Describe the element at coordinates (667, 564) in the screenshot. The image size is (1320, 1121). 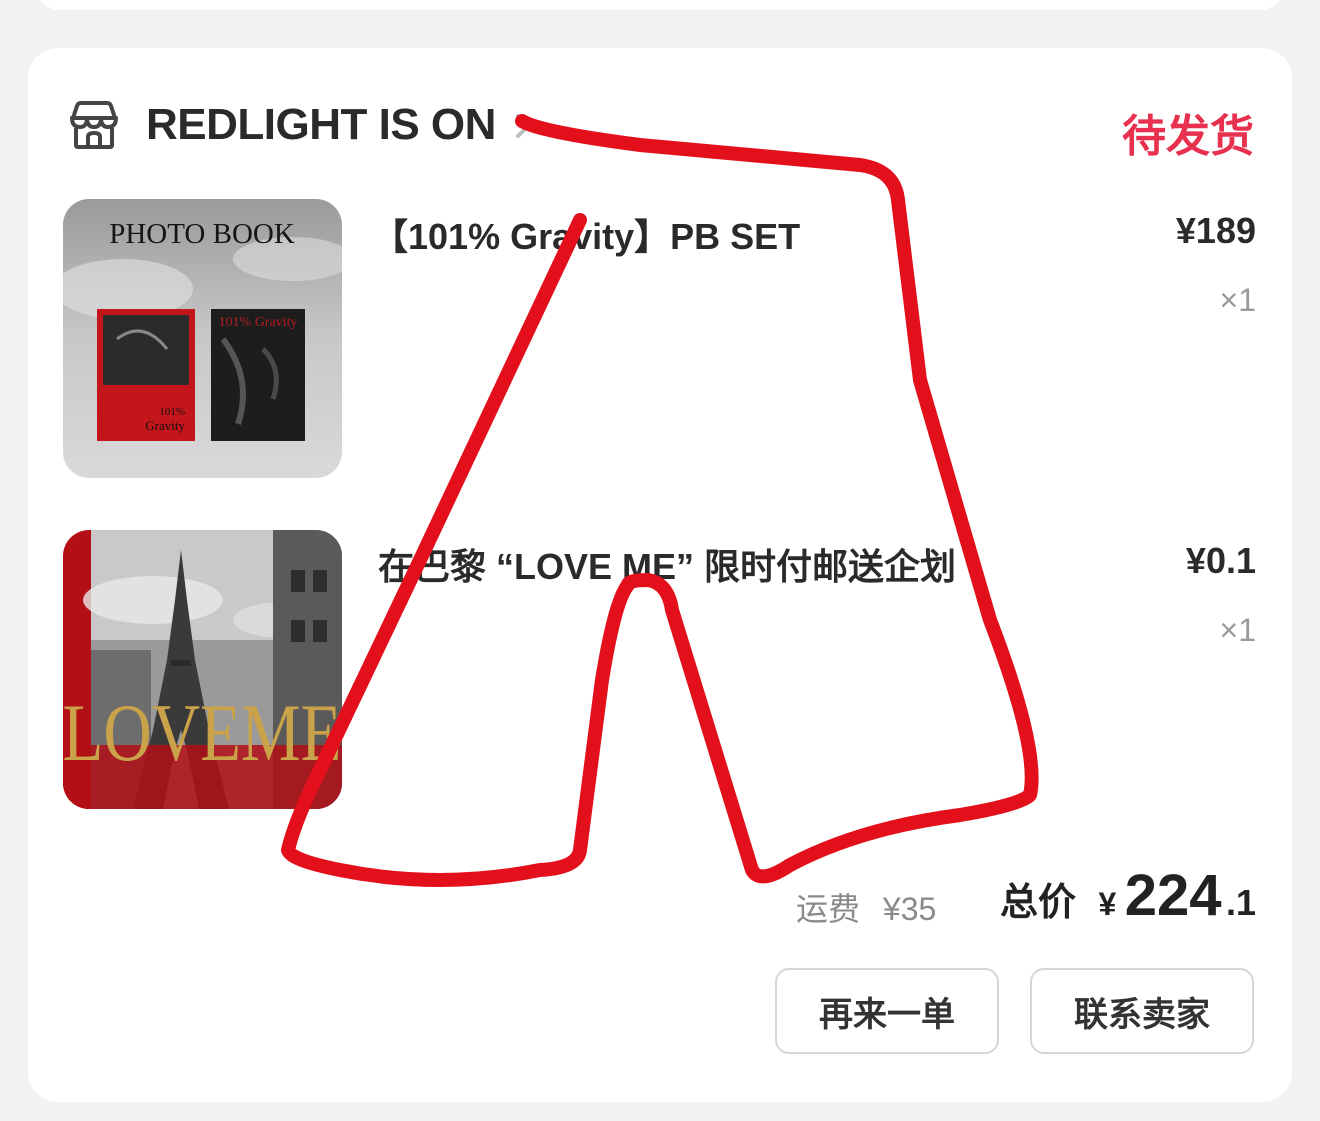
I see `item-title: 在巴黎 “LOVE ME” 限时付邮送企划` at that location.